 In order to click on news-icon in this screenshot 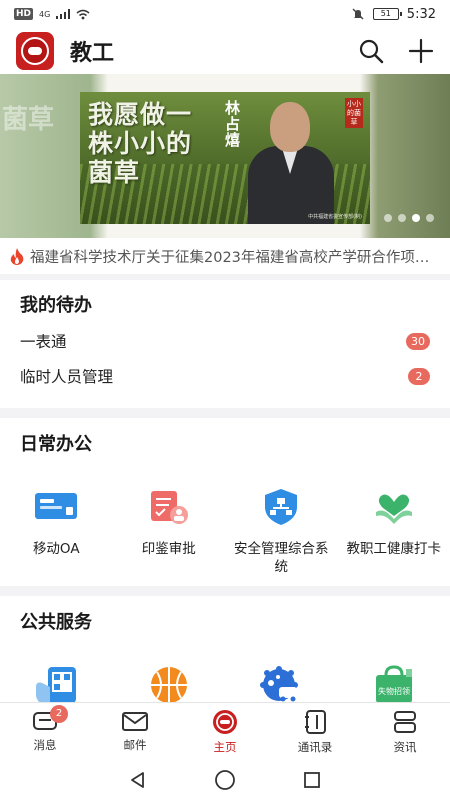, I will do `click(405, 722)`.